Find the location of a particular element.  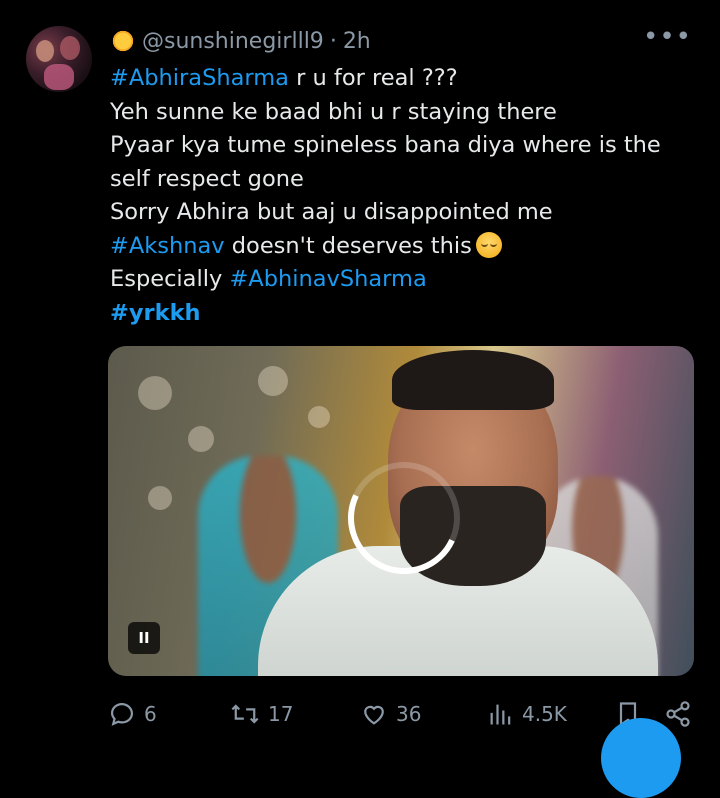

like-icon is located at coordinates (374, 714).